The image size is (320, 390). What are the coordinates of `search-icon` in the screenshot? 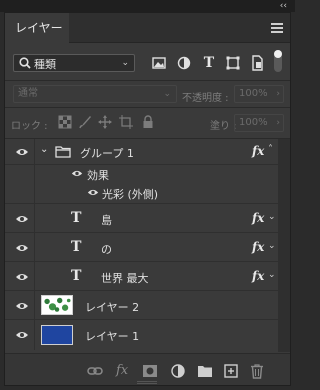 It's located at (25, 63).